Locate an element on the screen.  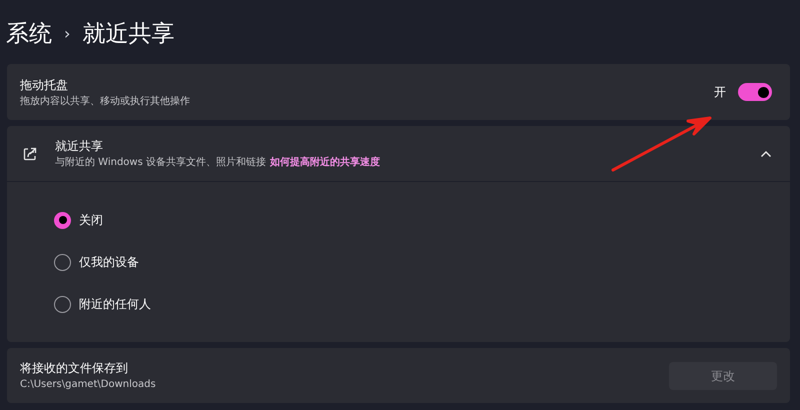
setting-title: 就近共享 is located at coordinates (79, 146).